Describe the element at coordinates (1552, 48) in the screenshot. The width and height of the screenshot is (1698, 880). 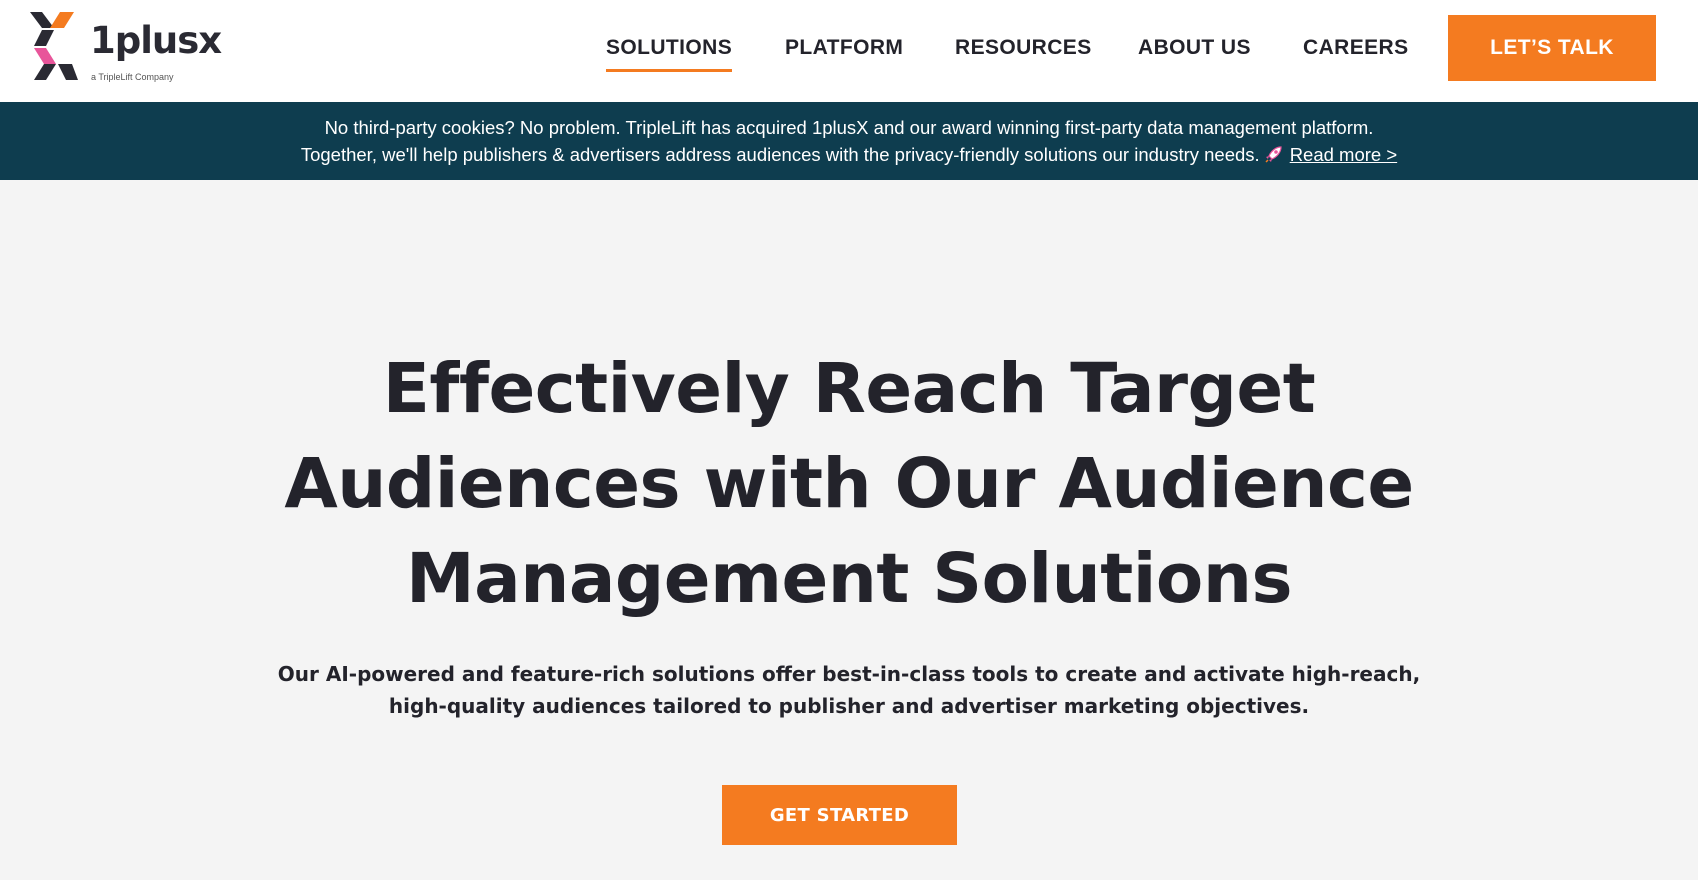
I see `lets-talk-button: LET’S TALK` at that location.